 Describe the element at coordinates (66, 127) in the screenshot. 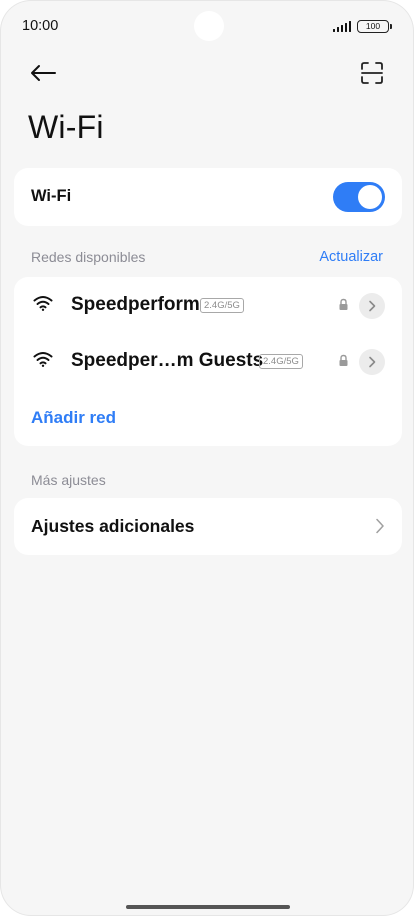

I see `page-title: Wi-Fi` at that location.